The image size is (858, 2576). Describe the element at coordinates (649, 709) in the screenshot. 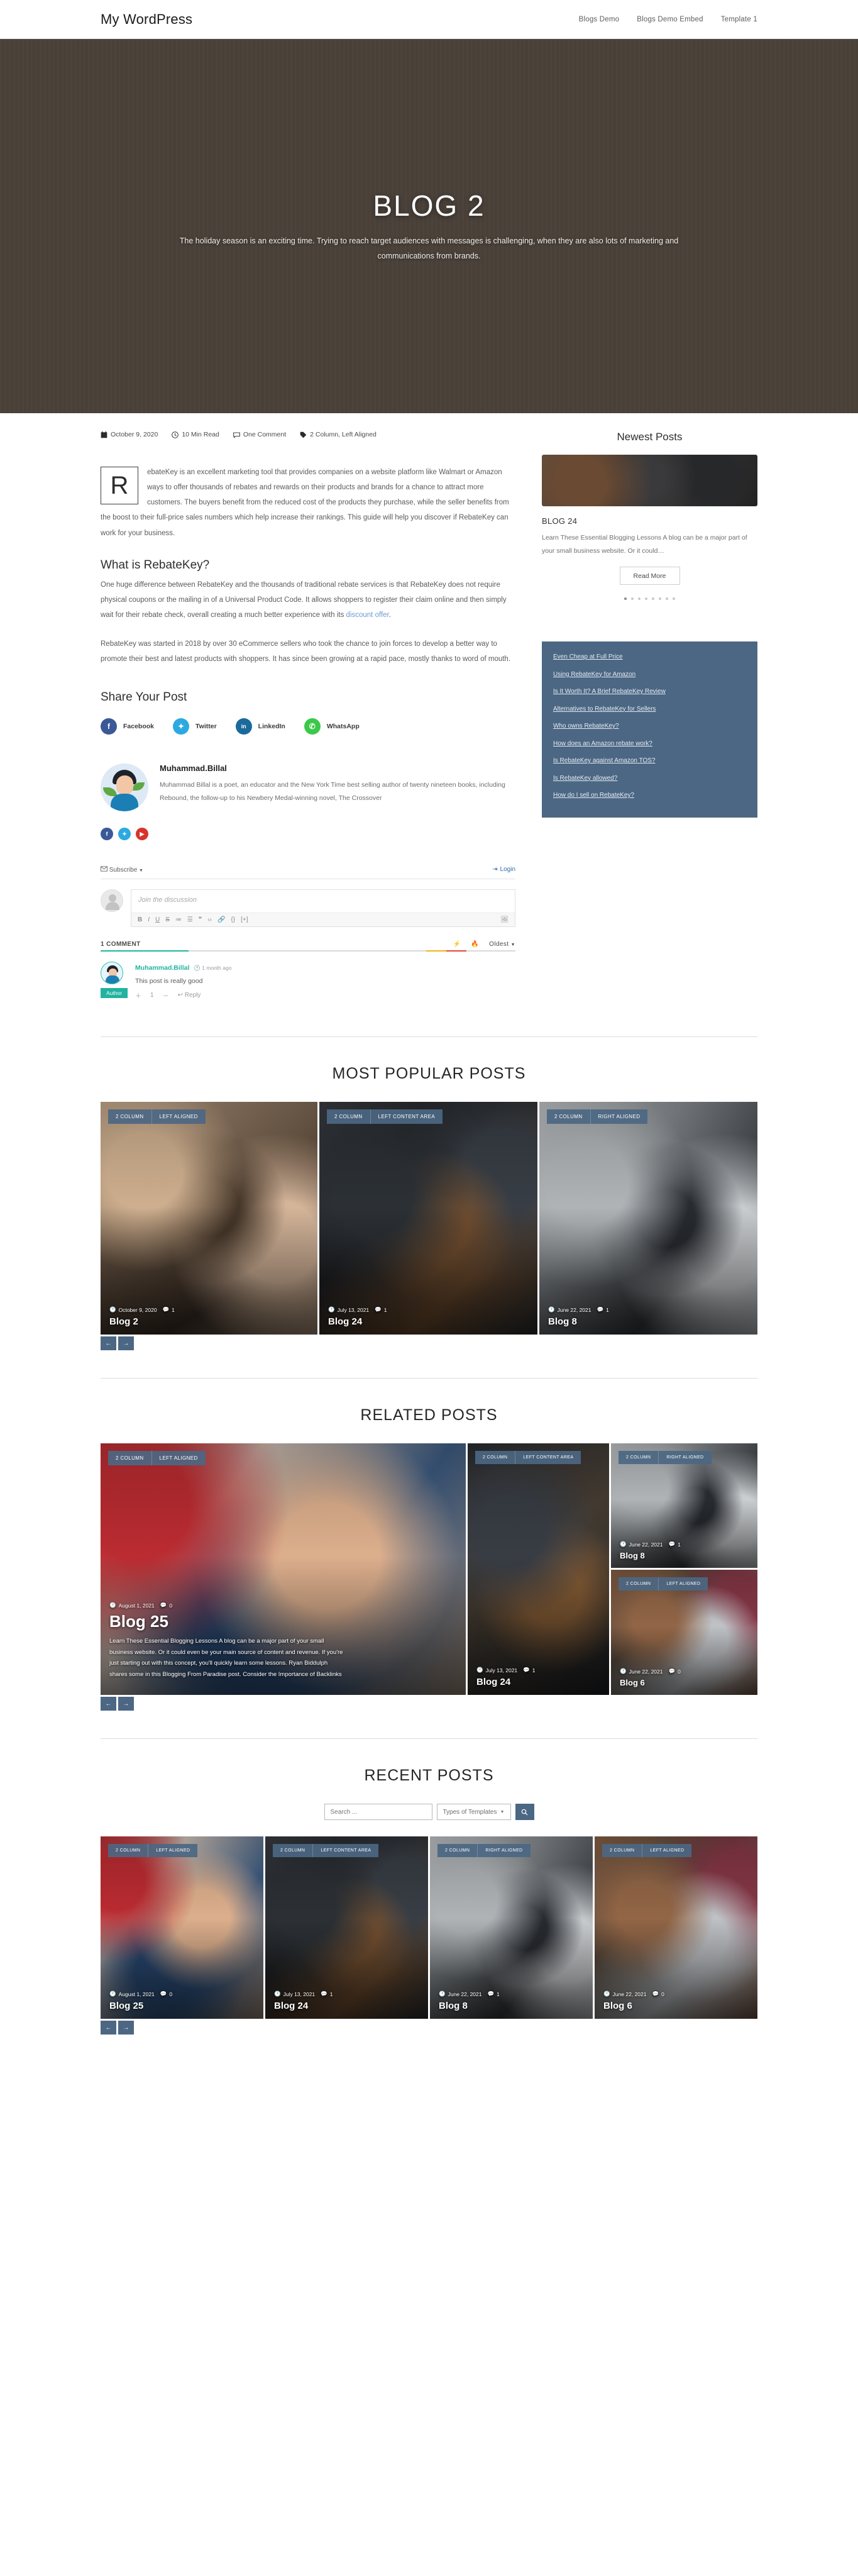

I see `toc-link-3: Alternatives to RebateKey for Sellers` at that location.